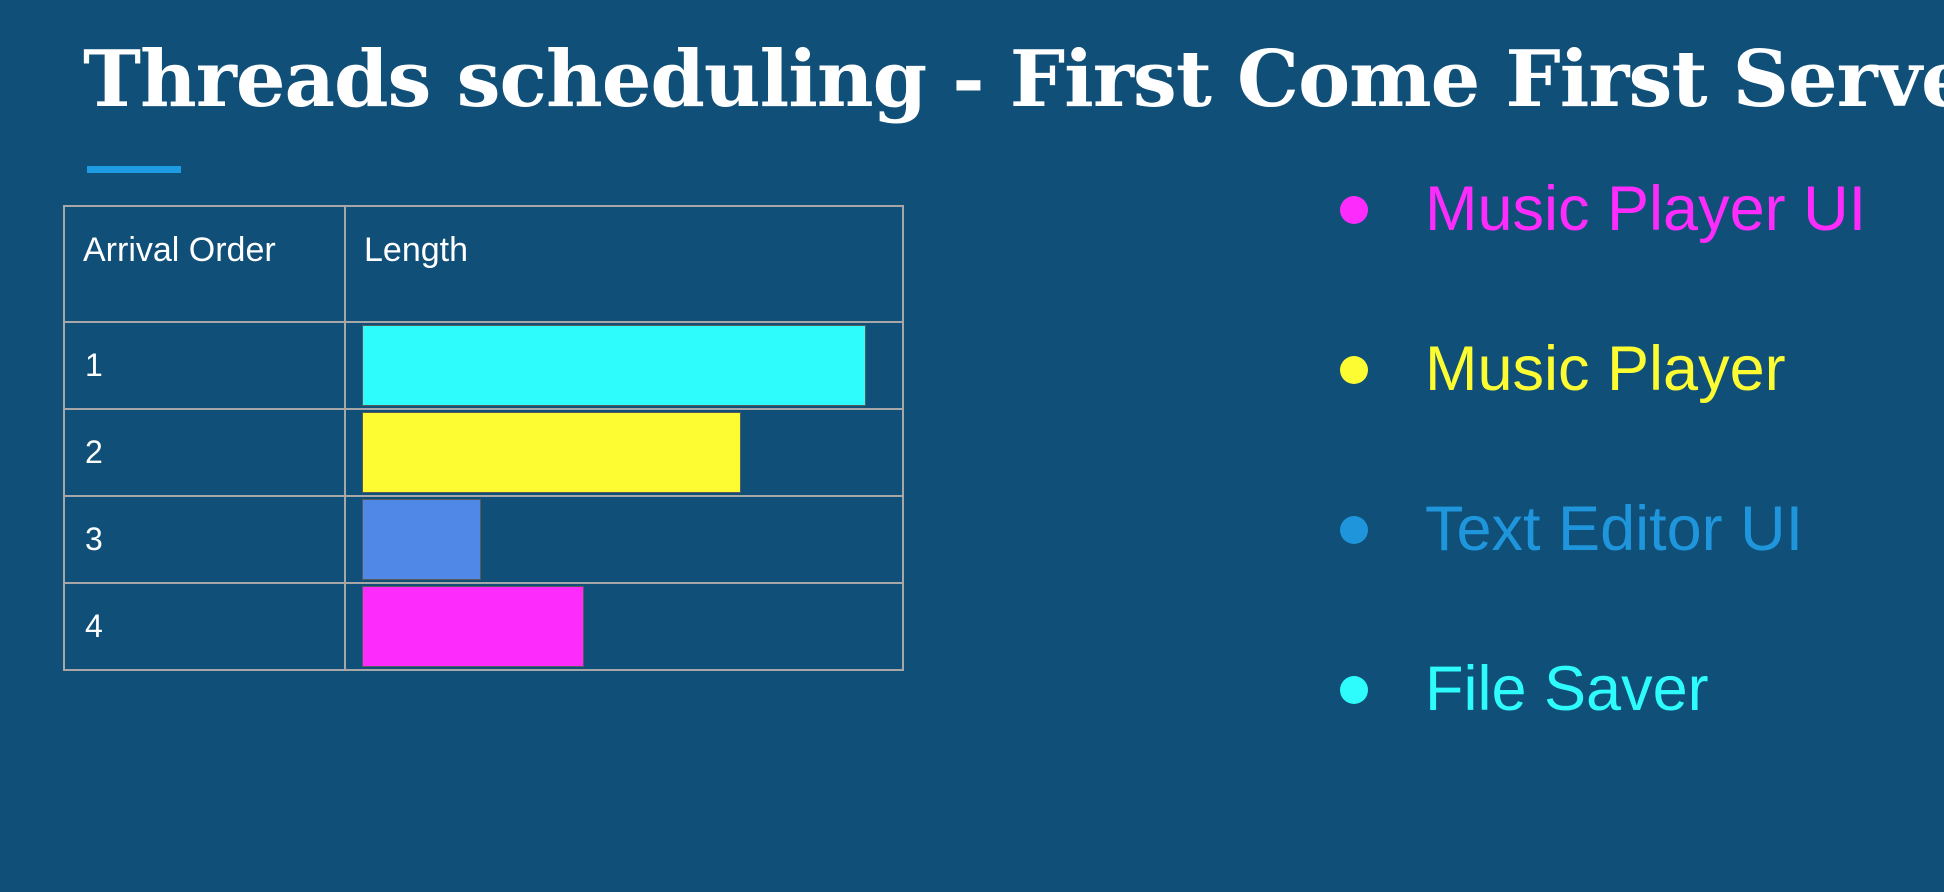 This screenshot has width=1944, height=892. I want to click on legend-label: Music Player, so click(1605, 369).